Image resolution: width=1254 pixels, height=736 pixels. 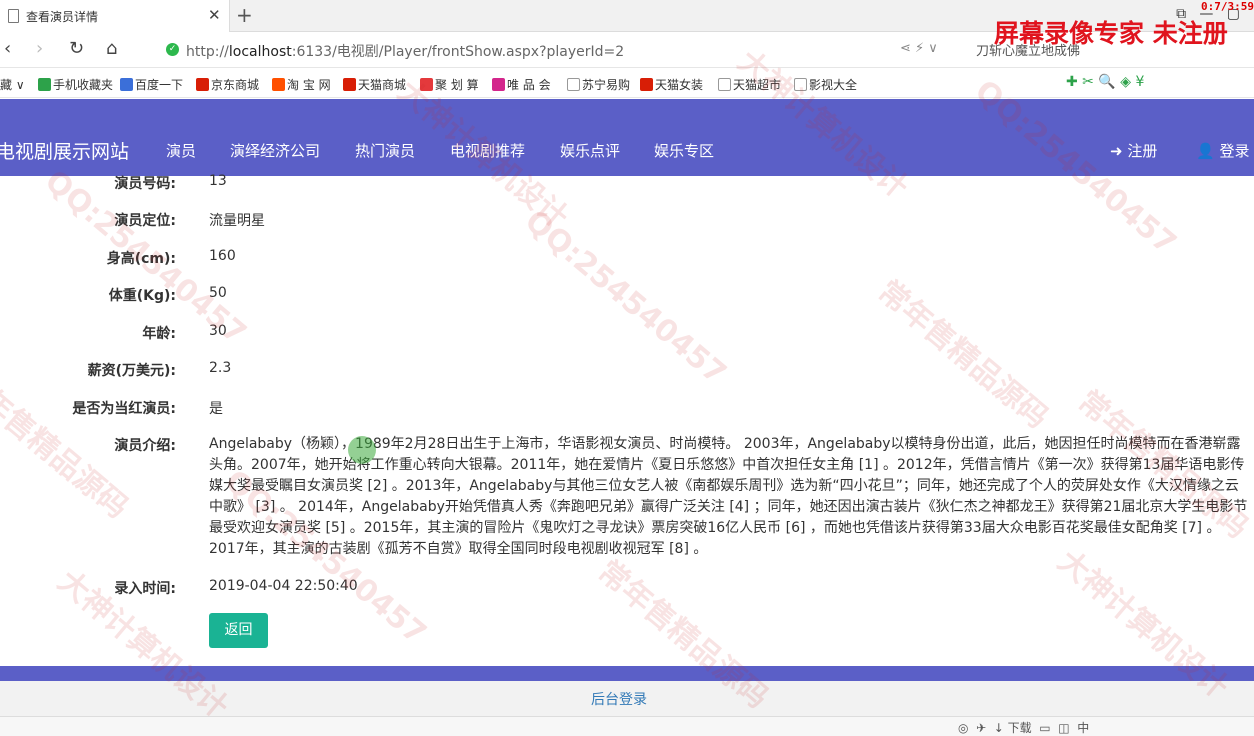 What do you see at coordinates (1105, 82) in the screenshot?
I see `extension-icons: ✚ ✂ 🔍 ◈ ¥` at bounding box center [1105, 82].